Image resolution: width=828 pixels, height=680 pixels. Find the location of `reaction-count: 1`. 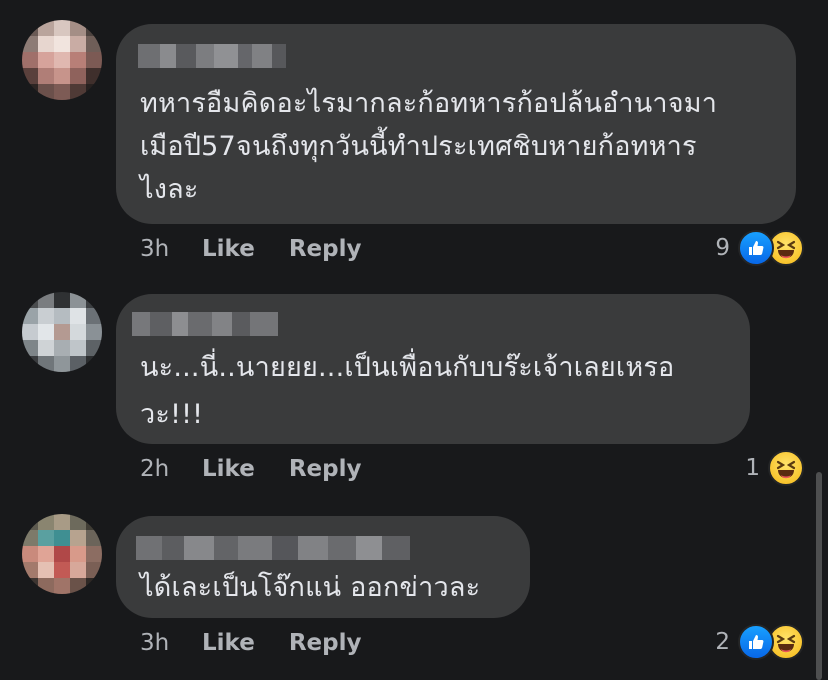

reaction-count: 1 is located at coordinates (752, 468).